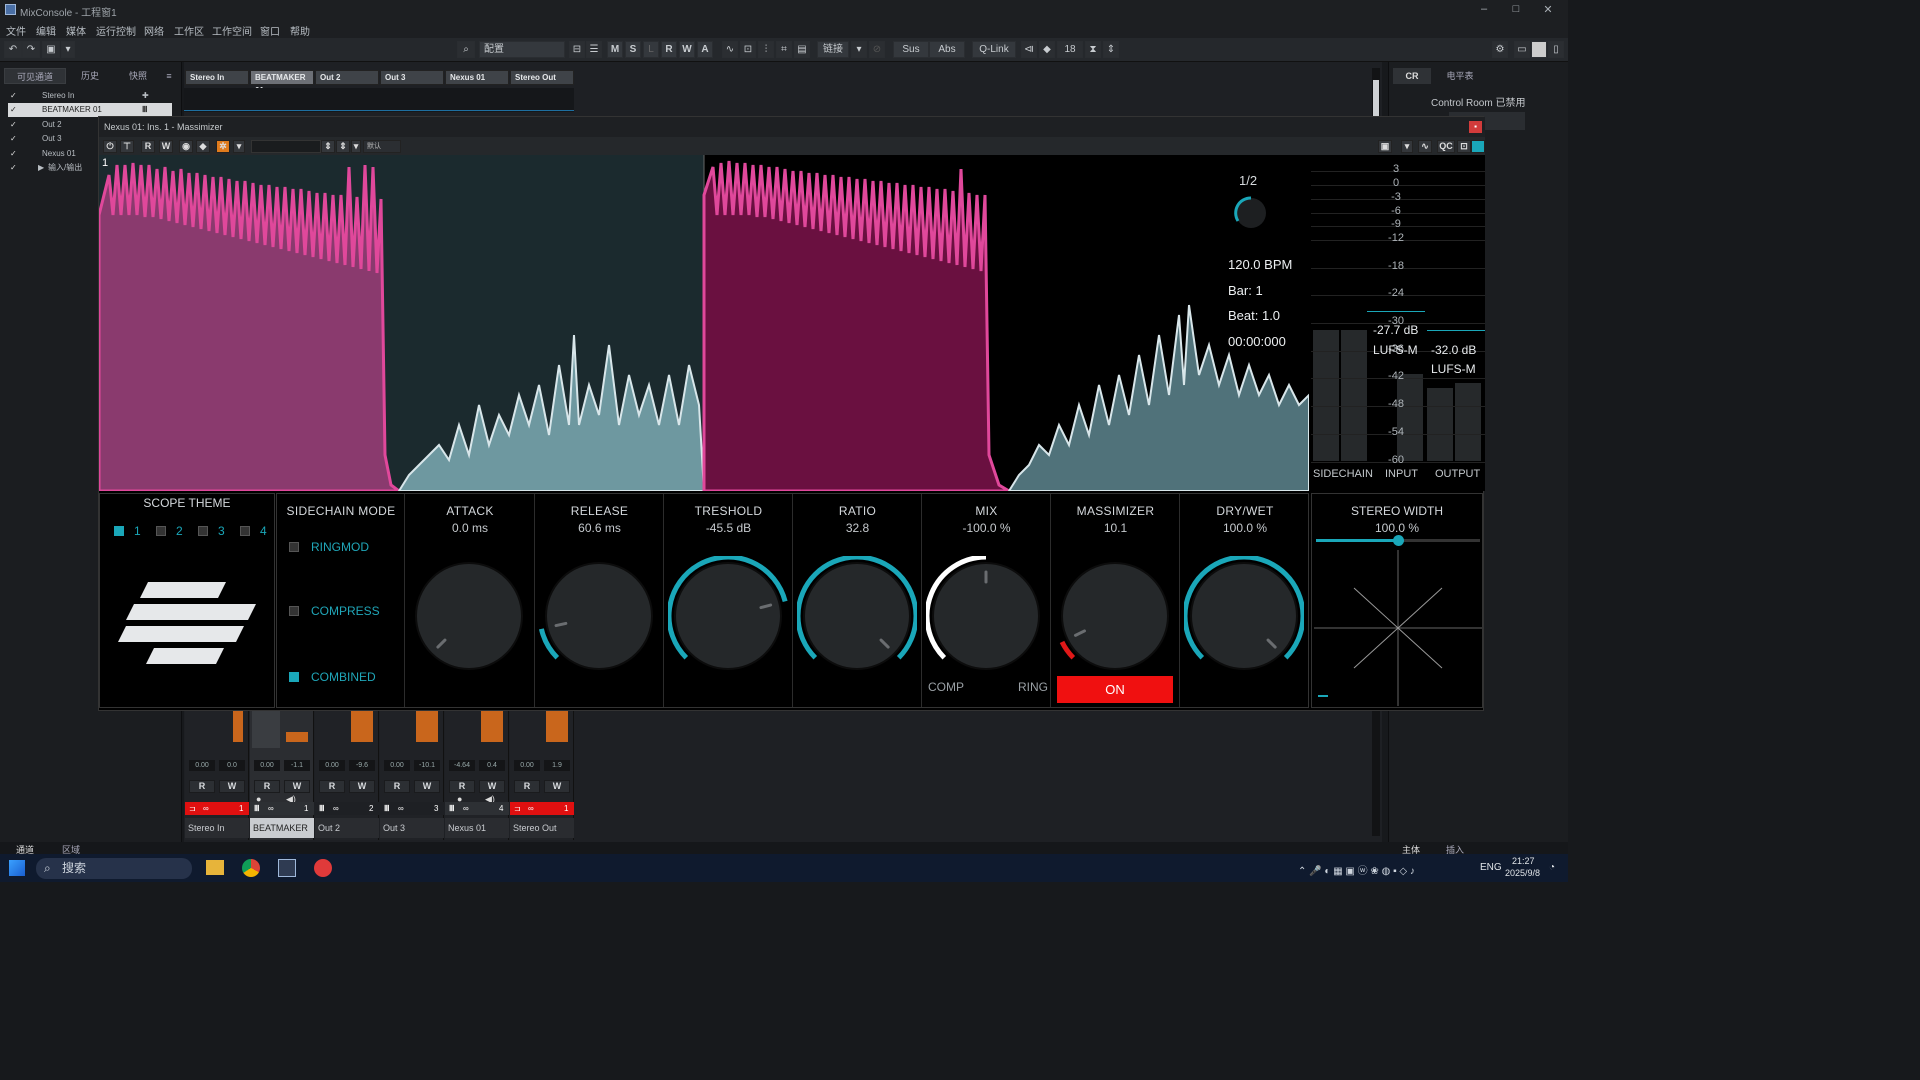 The height and width of the screenshot is (1080, 1920). What do you see at coordinates (784, 49) in the screenshot?
I see `grid-icon: ⌗` at bounding box center [784, 49].